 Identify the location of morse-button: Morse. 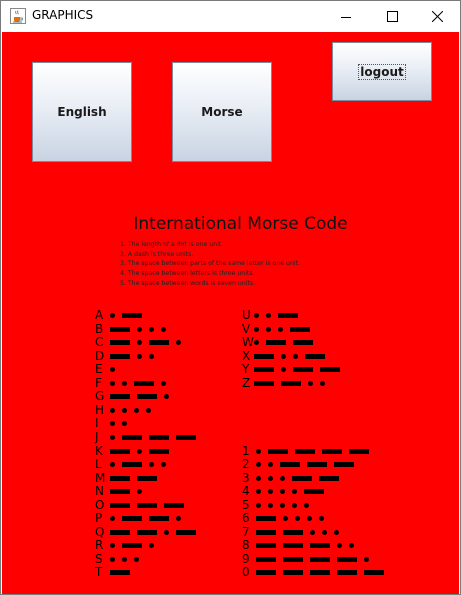
(222, 112).